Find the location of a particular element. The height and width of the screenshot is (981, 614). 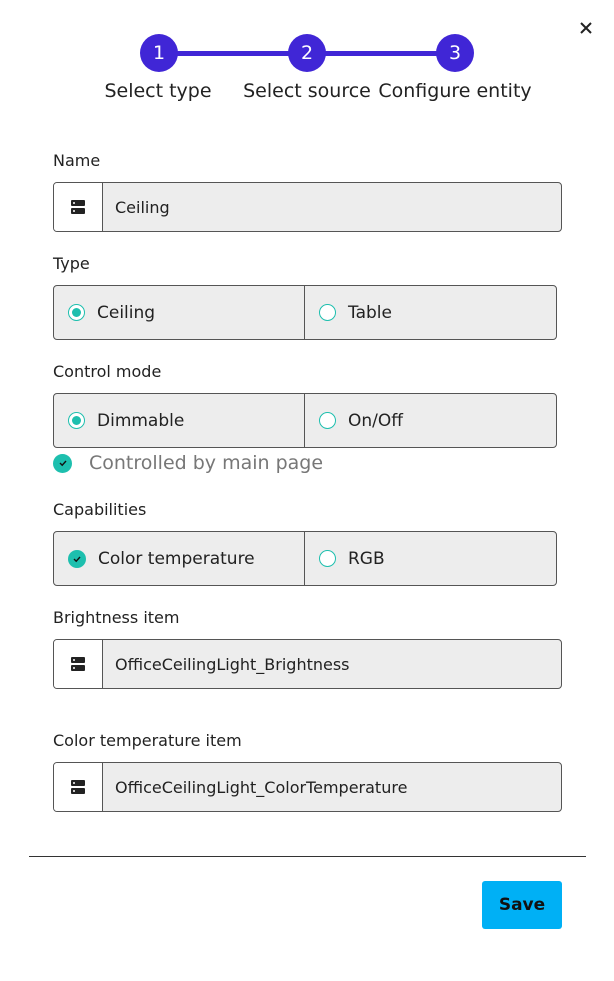

brightness-item-input: OfficeCeilingLight_Brightness is located at coordinates (226, 664).